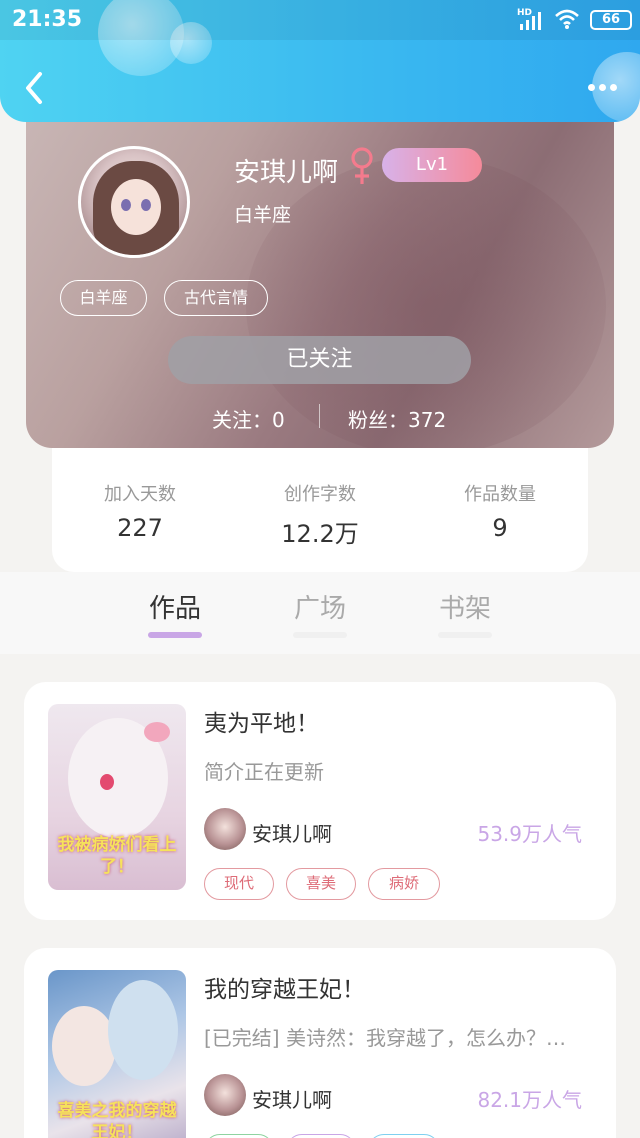 This screenshot has width=640, height=1138. I want to click on divider, so click(319, 416).